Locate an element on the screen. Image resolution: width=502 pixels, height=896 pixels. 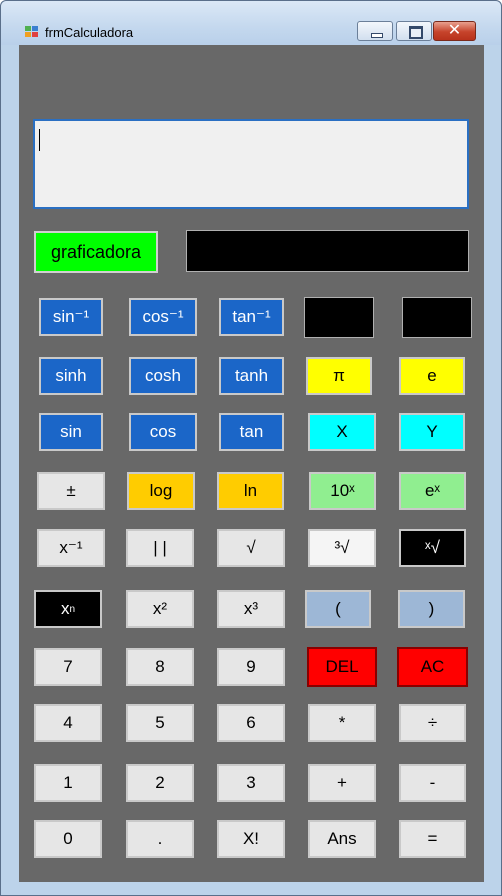
digit-5-button: 5 is located at coordinates (160, 723).